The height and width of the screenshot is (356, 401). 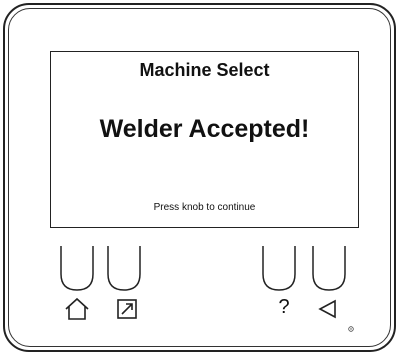 What do you see at coordinates (284, 307) in the screenshot?
I see `help-icon: ?` at bounding box center [284, 307].